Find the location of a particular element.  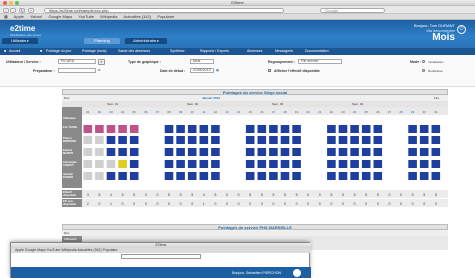

bookmark-item: Google Maps is located at coordinates (60, 16).